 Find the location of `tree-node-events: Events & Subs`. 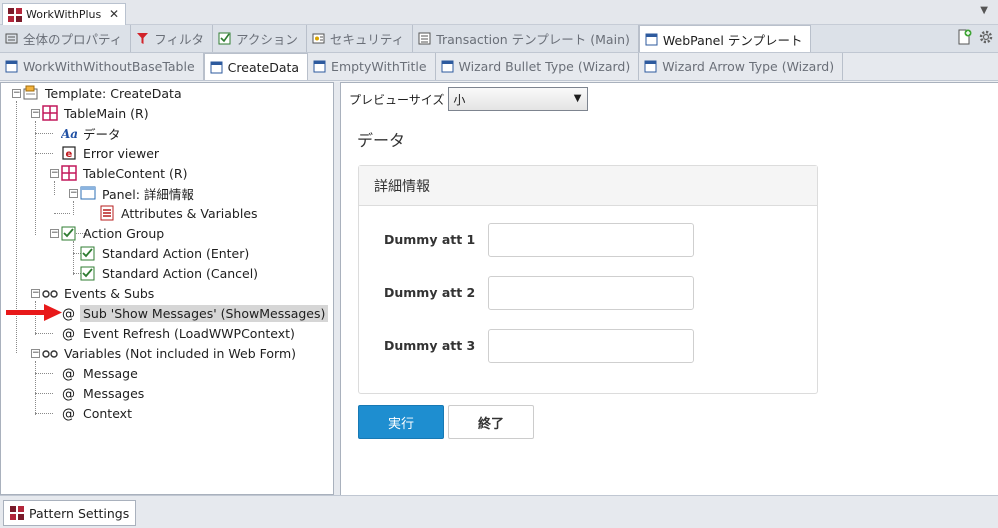

tree-node-events: Events & Subs is located at coordinates (99, 293).